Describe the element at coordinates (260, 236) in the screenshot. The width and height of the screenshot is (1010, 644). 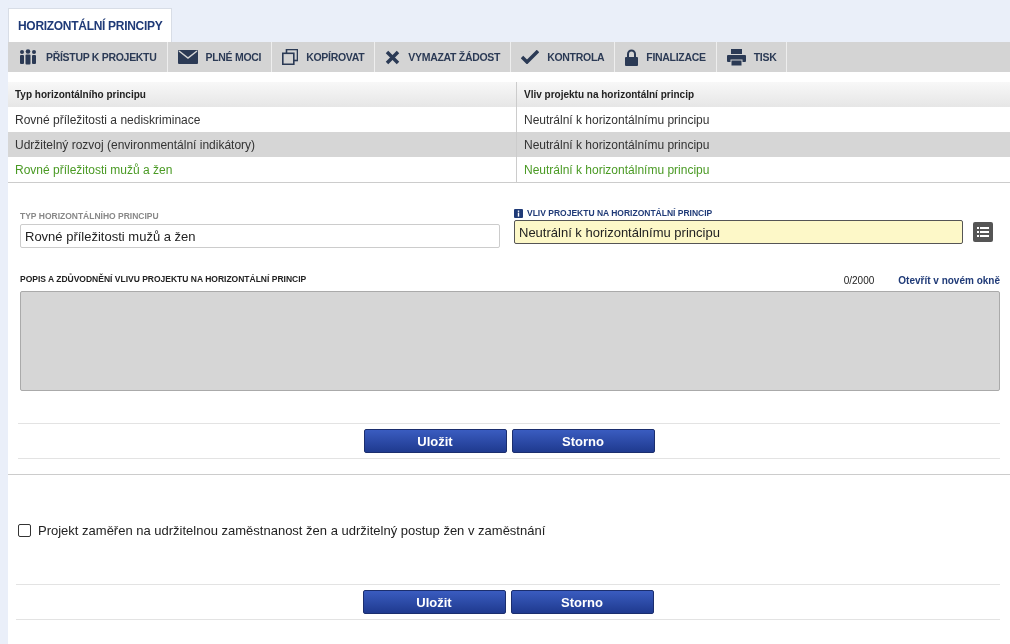
I see `type-field: Rovné příležitosti mužů a žen` at that location.